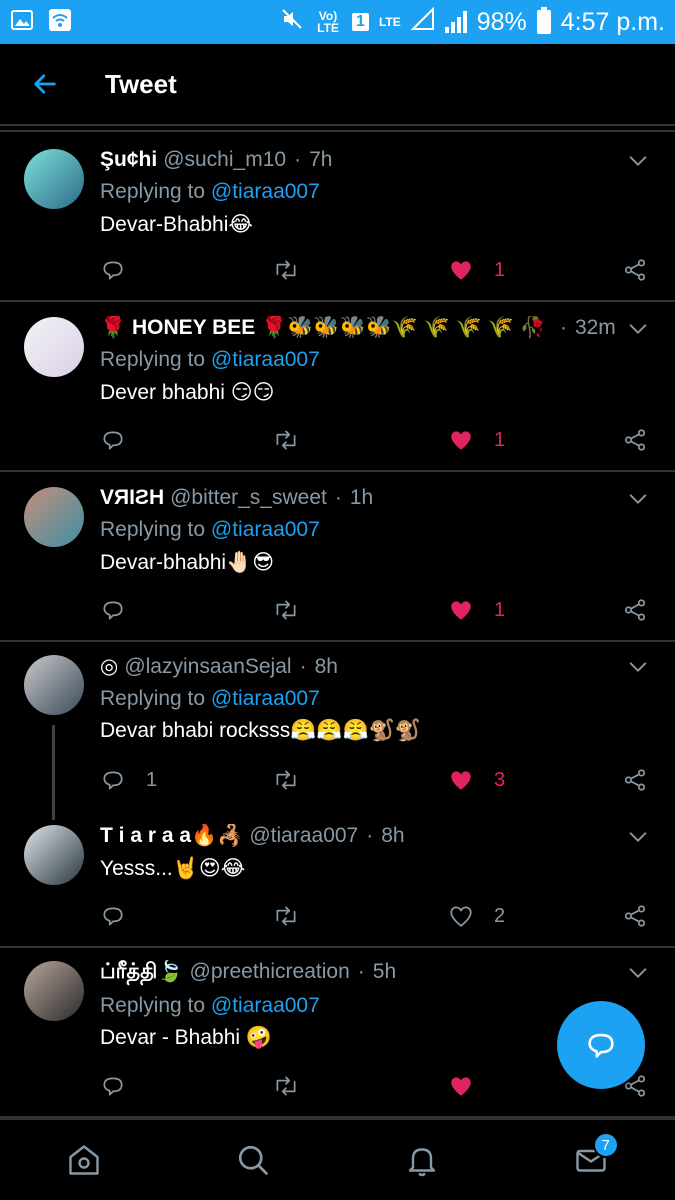 The height and width of the screenshot is (1200, 675). I want to click on reply-button: 1, so click(128, 780).